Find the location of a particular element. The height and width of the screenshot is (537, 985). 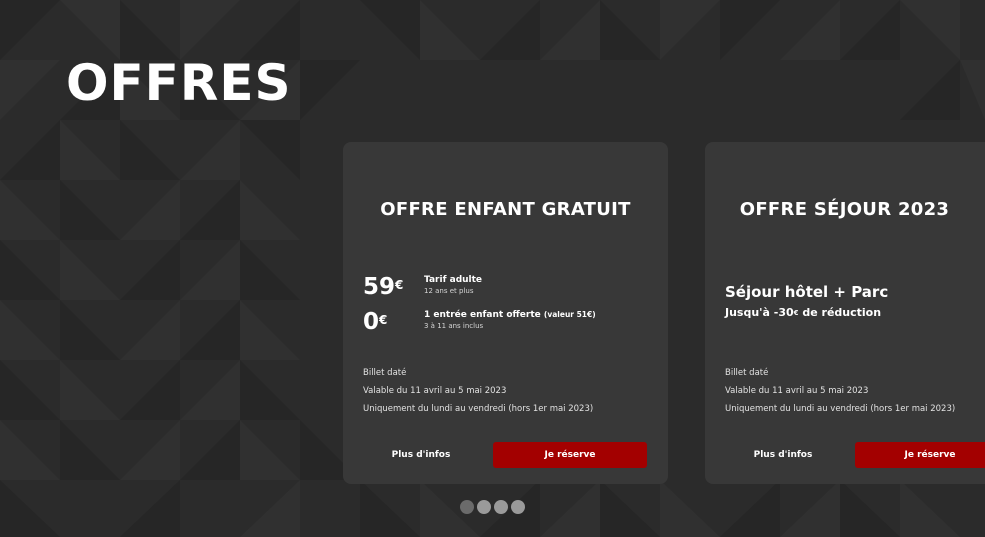

price-value: 0 is located at coordinates (371, 322).